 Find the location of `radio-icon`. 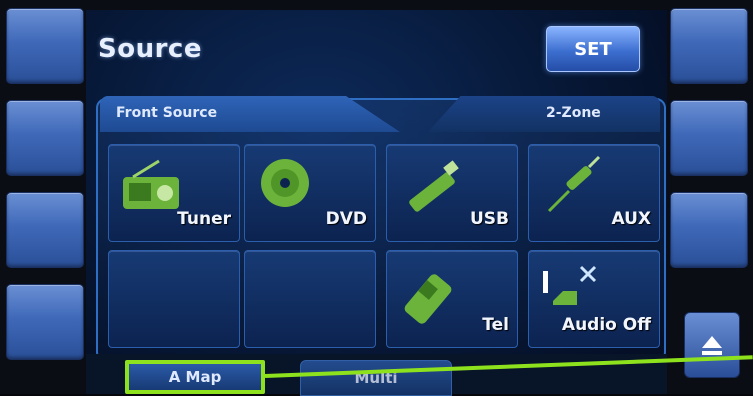

radio-icon is located at coordinates (151, 184).